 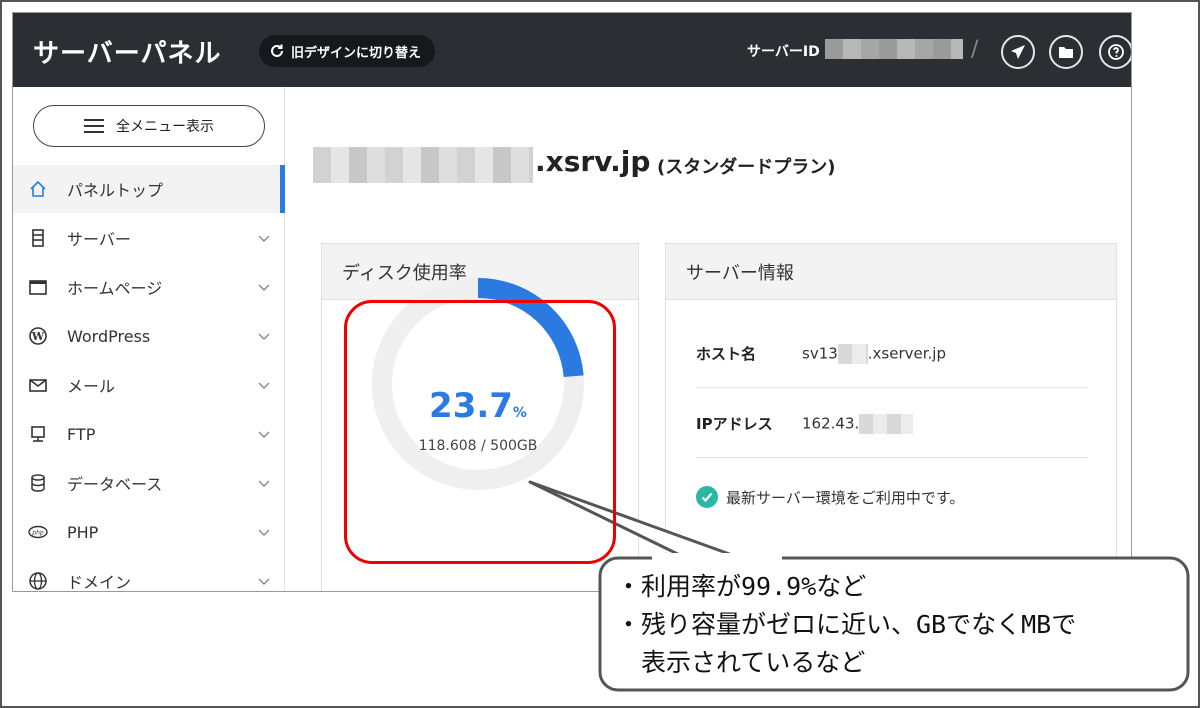 I want to click on sidebar-item-database: データベース, so click(x=149, y=483).